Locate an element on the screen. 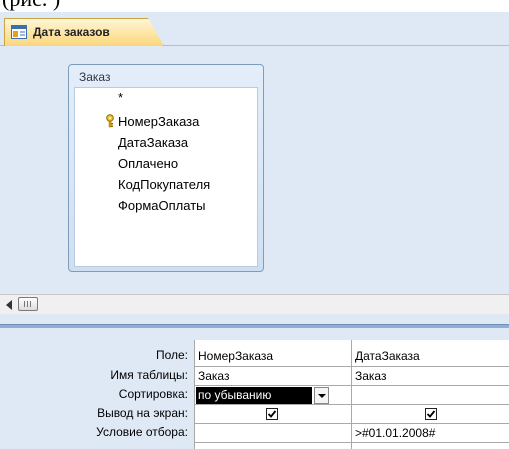 This screenshot has height=449, width=509. field-all-columns: * is located at coordinates (120, 97).